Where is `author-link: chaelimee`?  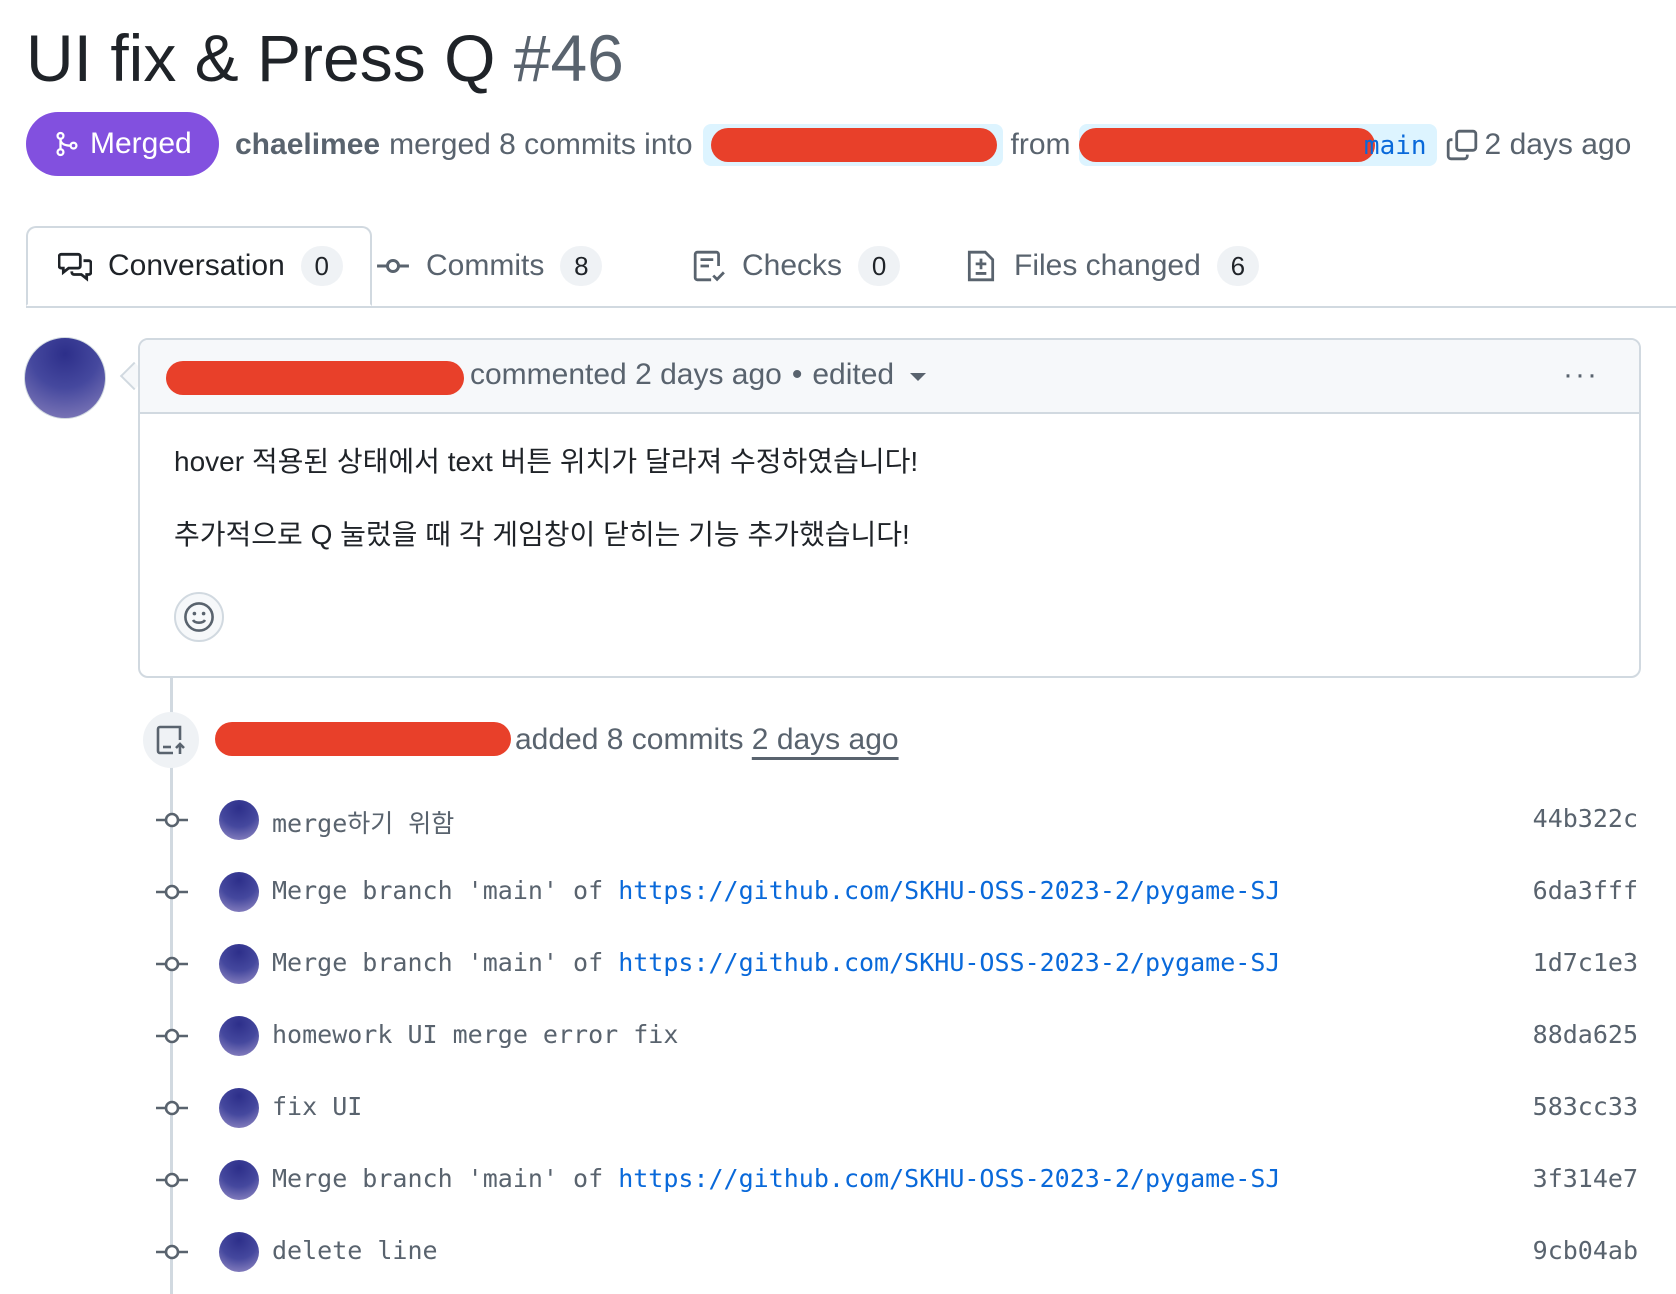 author-link: chaelimee is located at coordinates (307, 145).